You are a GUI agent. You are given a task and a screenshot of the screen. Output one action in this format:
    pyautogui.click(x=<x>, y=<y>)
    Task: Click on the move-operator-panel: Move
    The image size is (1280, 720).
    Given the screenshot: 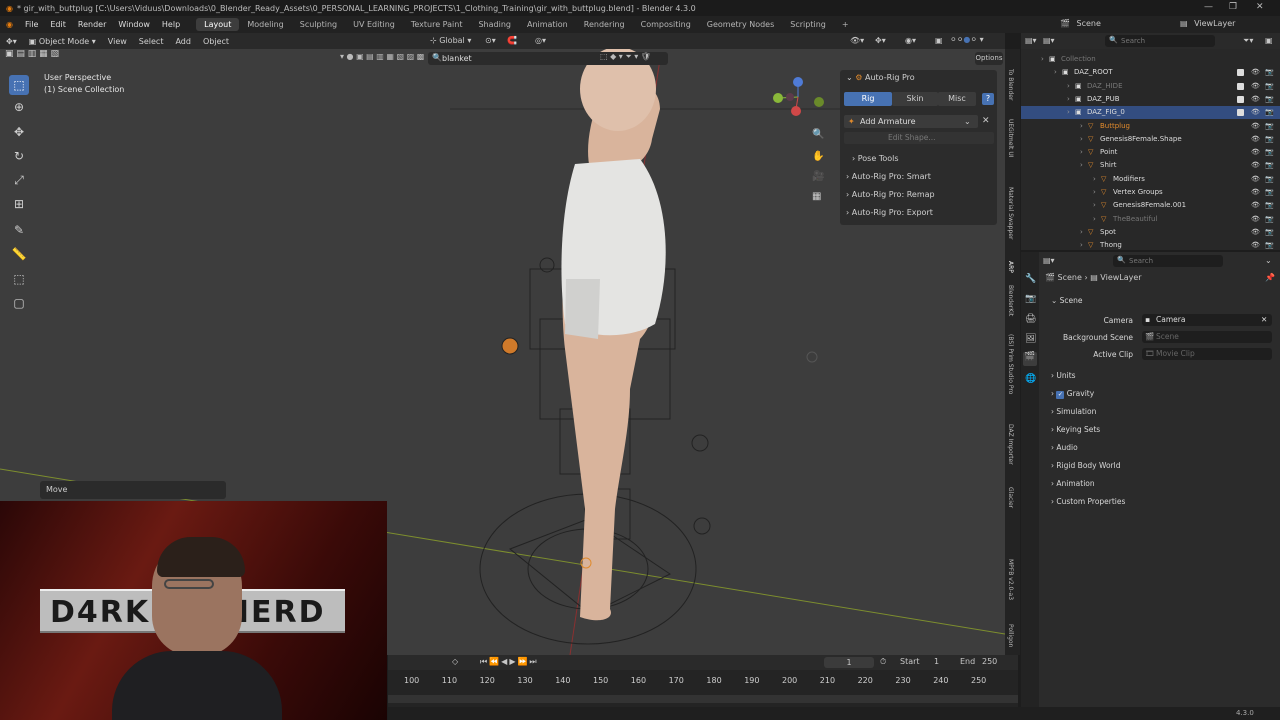 What is the action you would take?
    pyautogui.click(x=133, y=490)
    